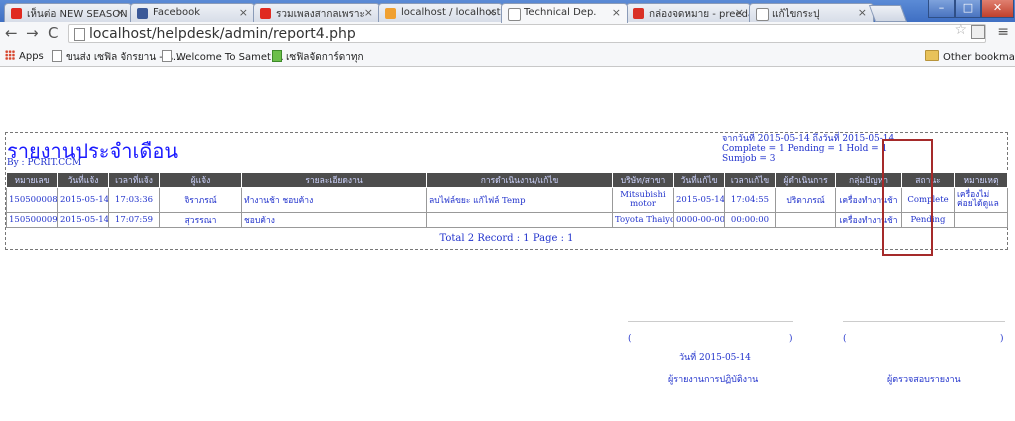 The width and height of the screenshot is (1015, 421). What do you see at coordinates (1003, 32) in the screenshot?
I see `menu-icon: ≡` at bounding box center [1003, 32].